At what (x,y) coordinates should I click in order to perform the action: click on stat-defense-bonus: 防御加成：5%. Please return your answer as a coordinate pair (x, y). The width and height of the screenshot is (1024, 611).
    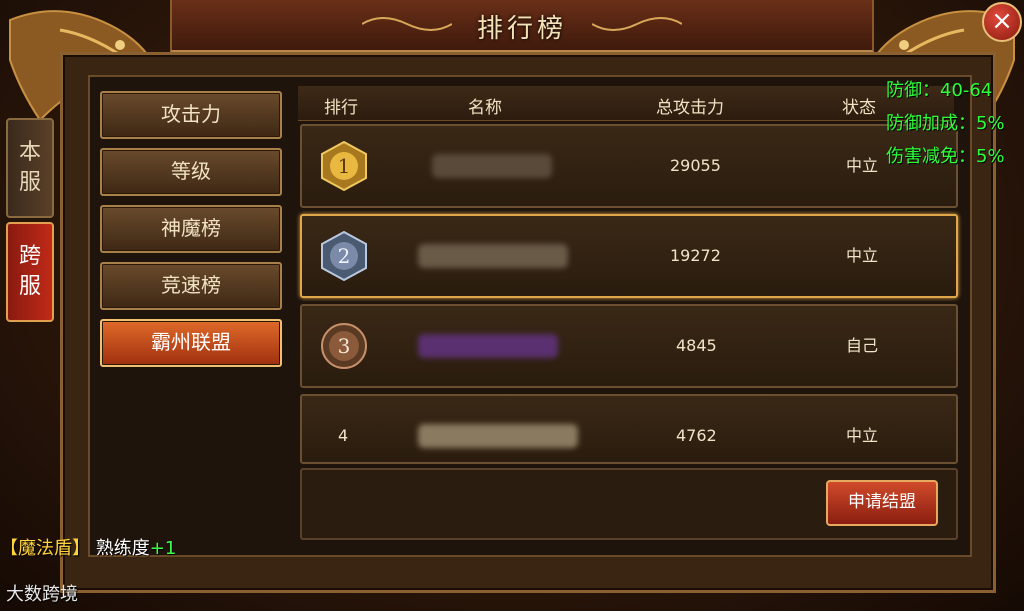
    Looking at the image, I should click on (945, 123).